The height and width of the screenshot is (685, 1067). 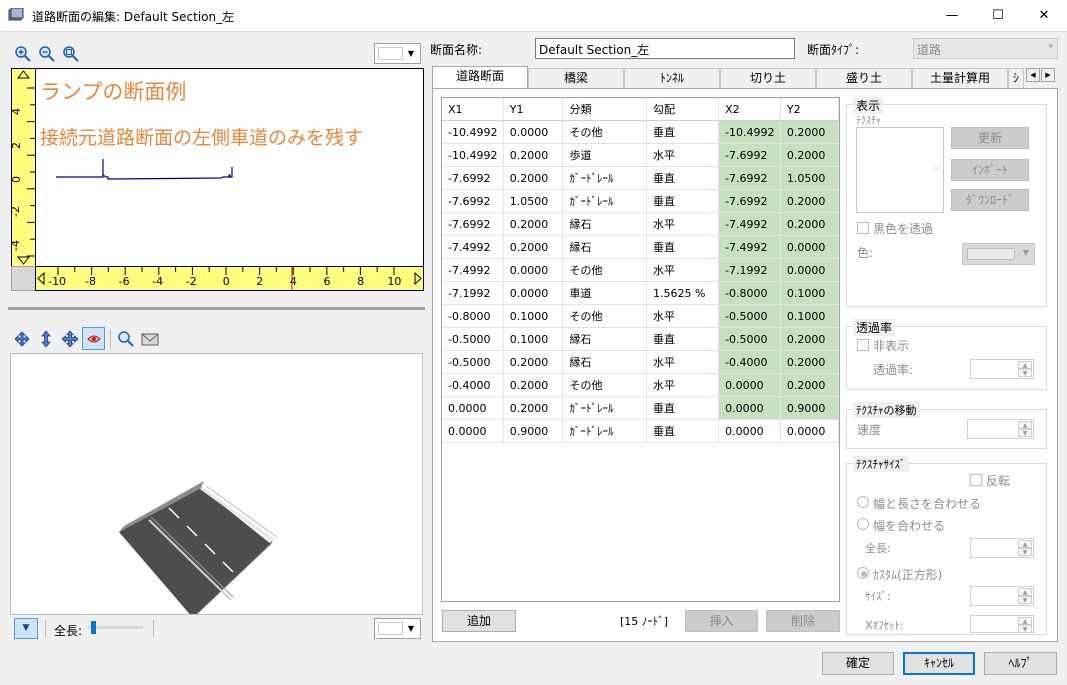 I want to click on column-header: X2, so click(x=749, y=109).